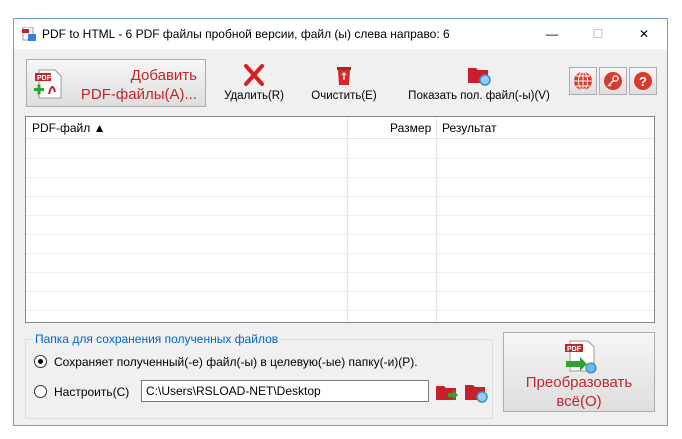  I want to click on app-icon, so click(29, 34).